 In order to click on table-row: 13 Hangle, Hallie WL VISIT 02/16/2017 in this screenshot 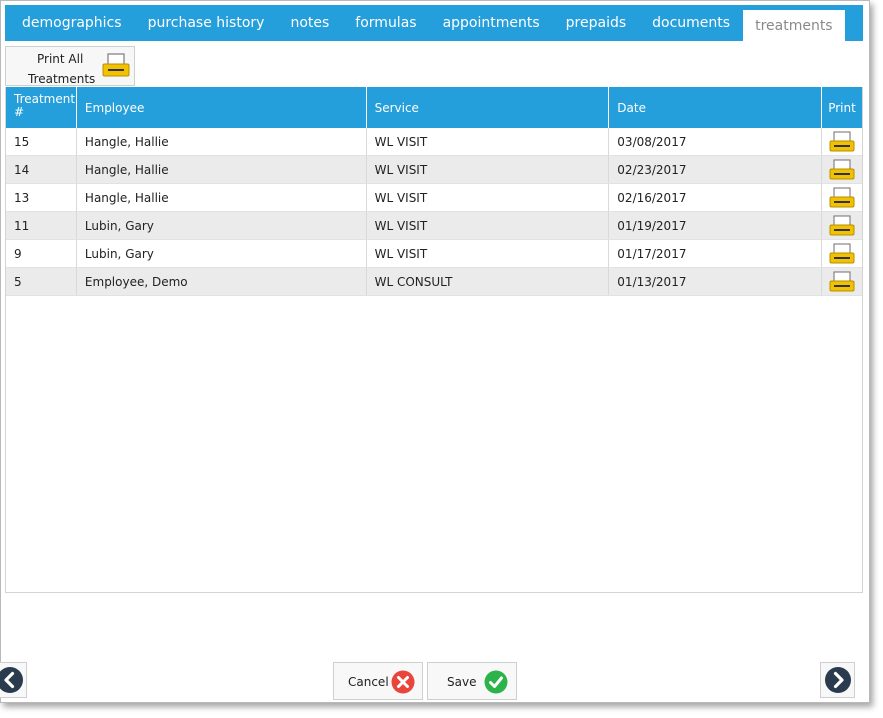, I will do `click(434, 198)`.